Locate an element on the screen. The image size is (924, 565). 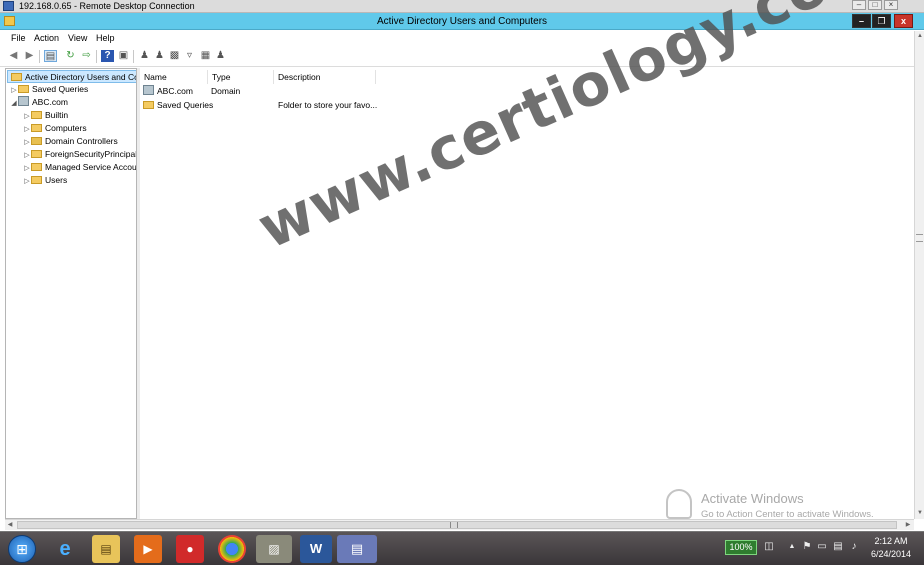
clock-time: 2:12 AM is located at coordinates (891, 541).